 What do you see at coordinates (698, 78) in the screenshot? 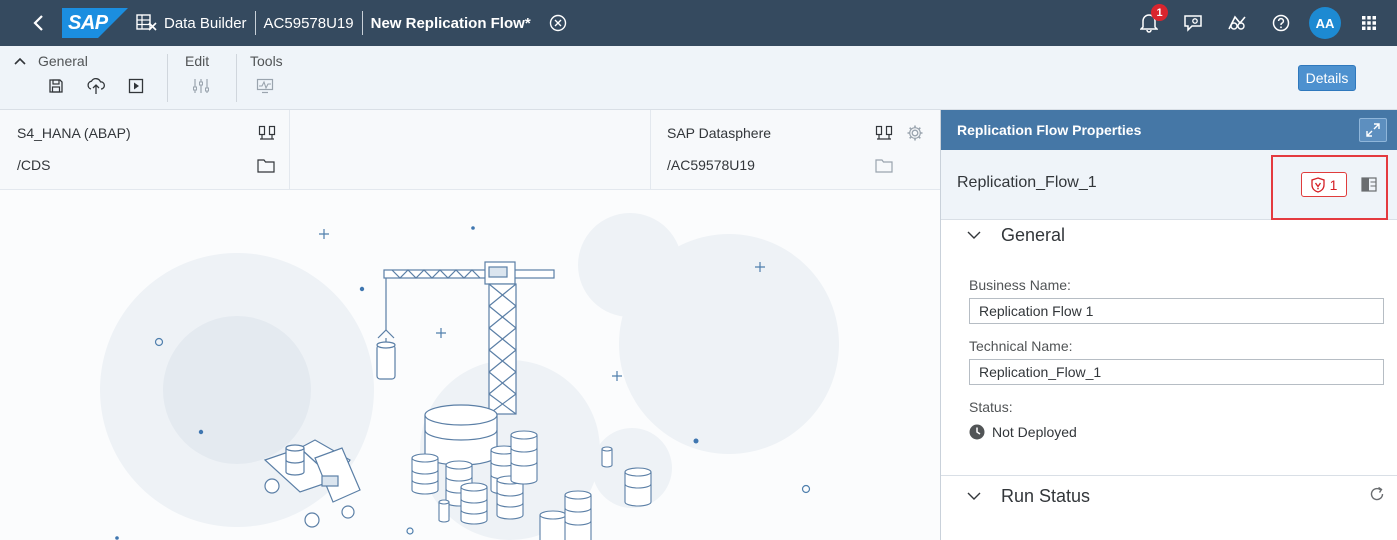
I see `toolbar: General Edit Tools Details` at bounding box center [698, 78].